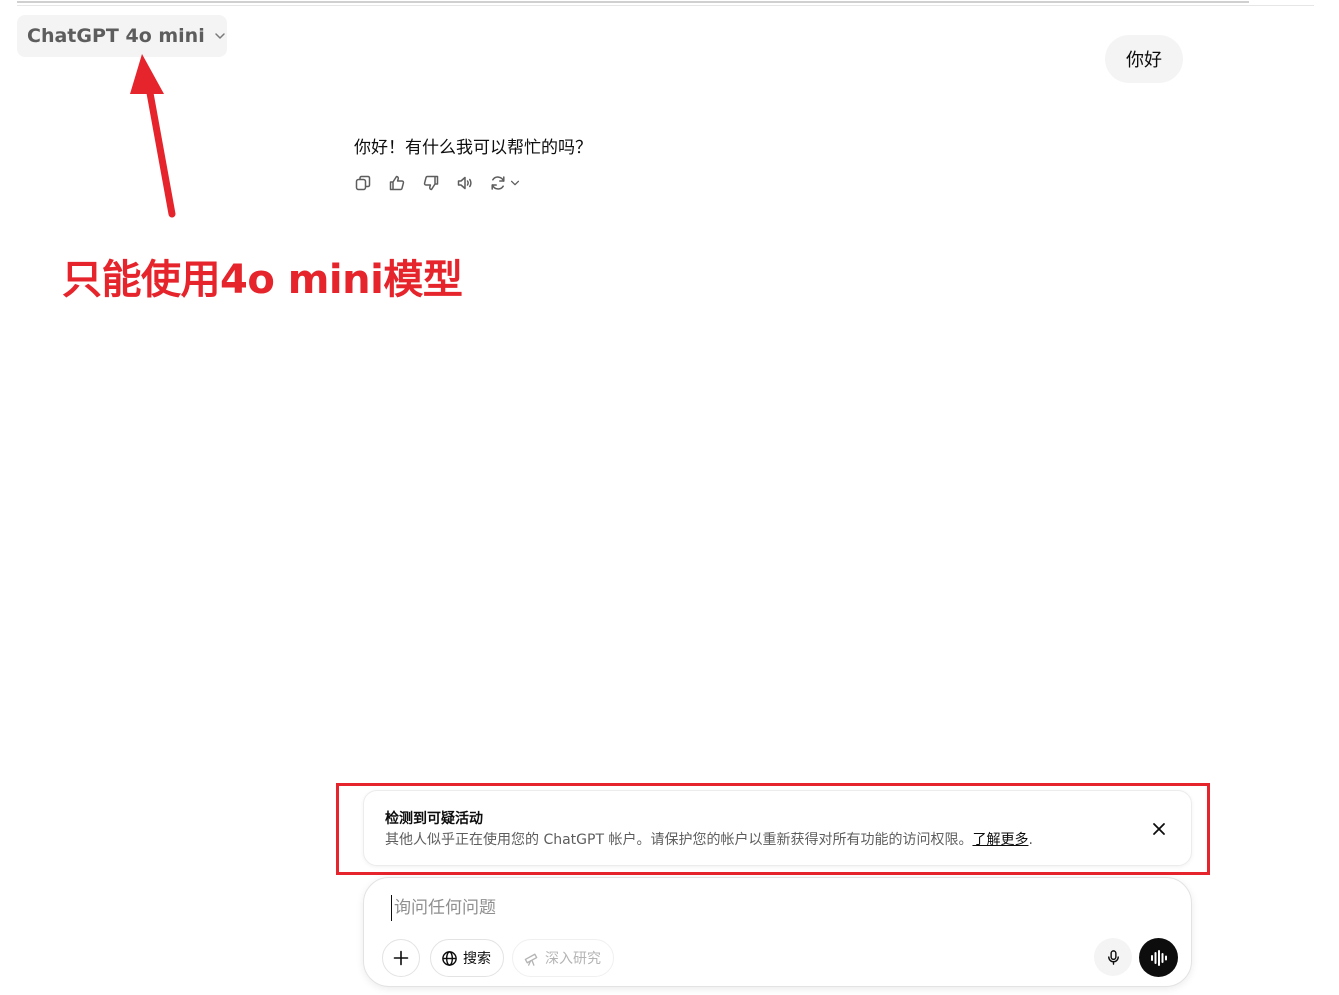 The width and height of the screenshot is (1339, 995). I want to click on telescope-icon, so click(531, 959).